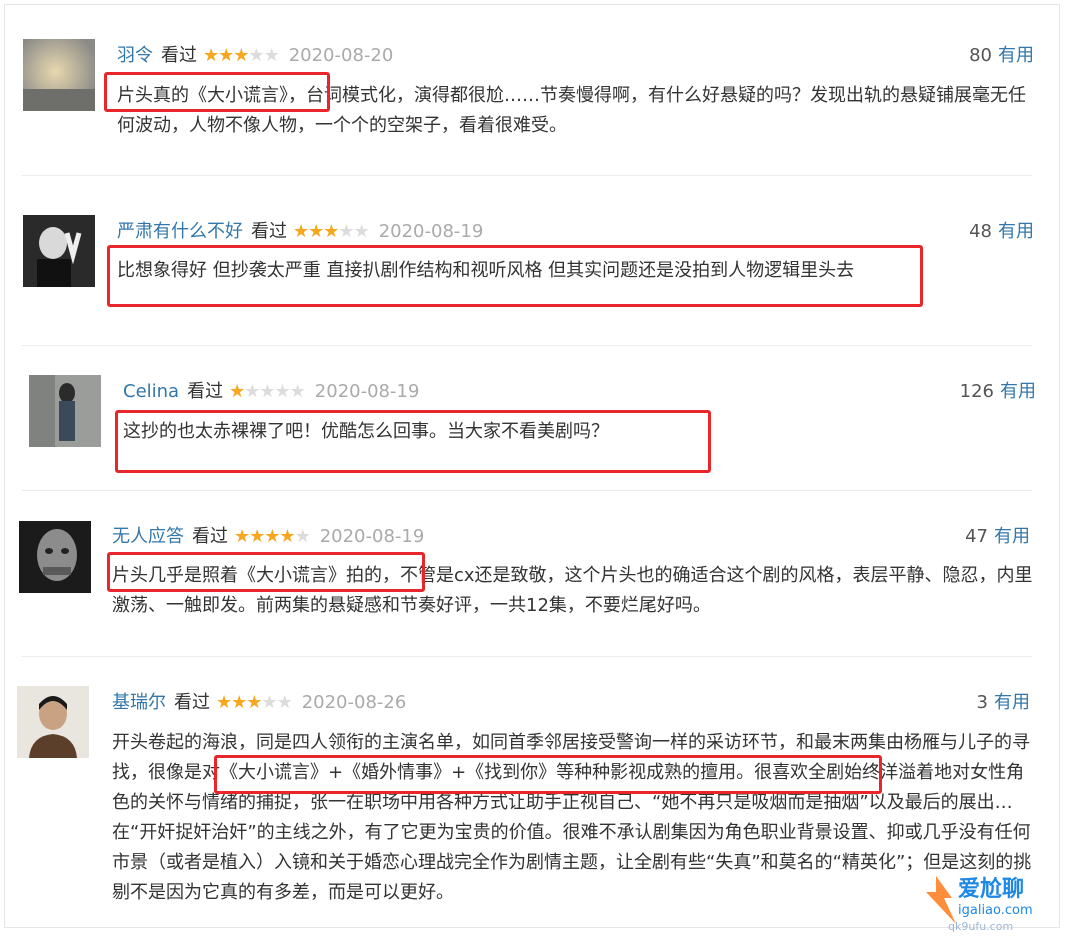 The image size is (1066, 937). Describe the element at coordinates (180, 232) in the screenshot. I see `username: 严肃有什么不好` at that location.